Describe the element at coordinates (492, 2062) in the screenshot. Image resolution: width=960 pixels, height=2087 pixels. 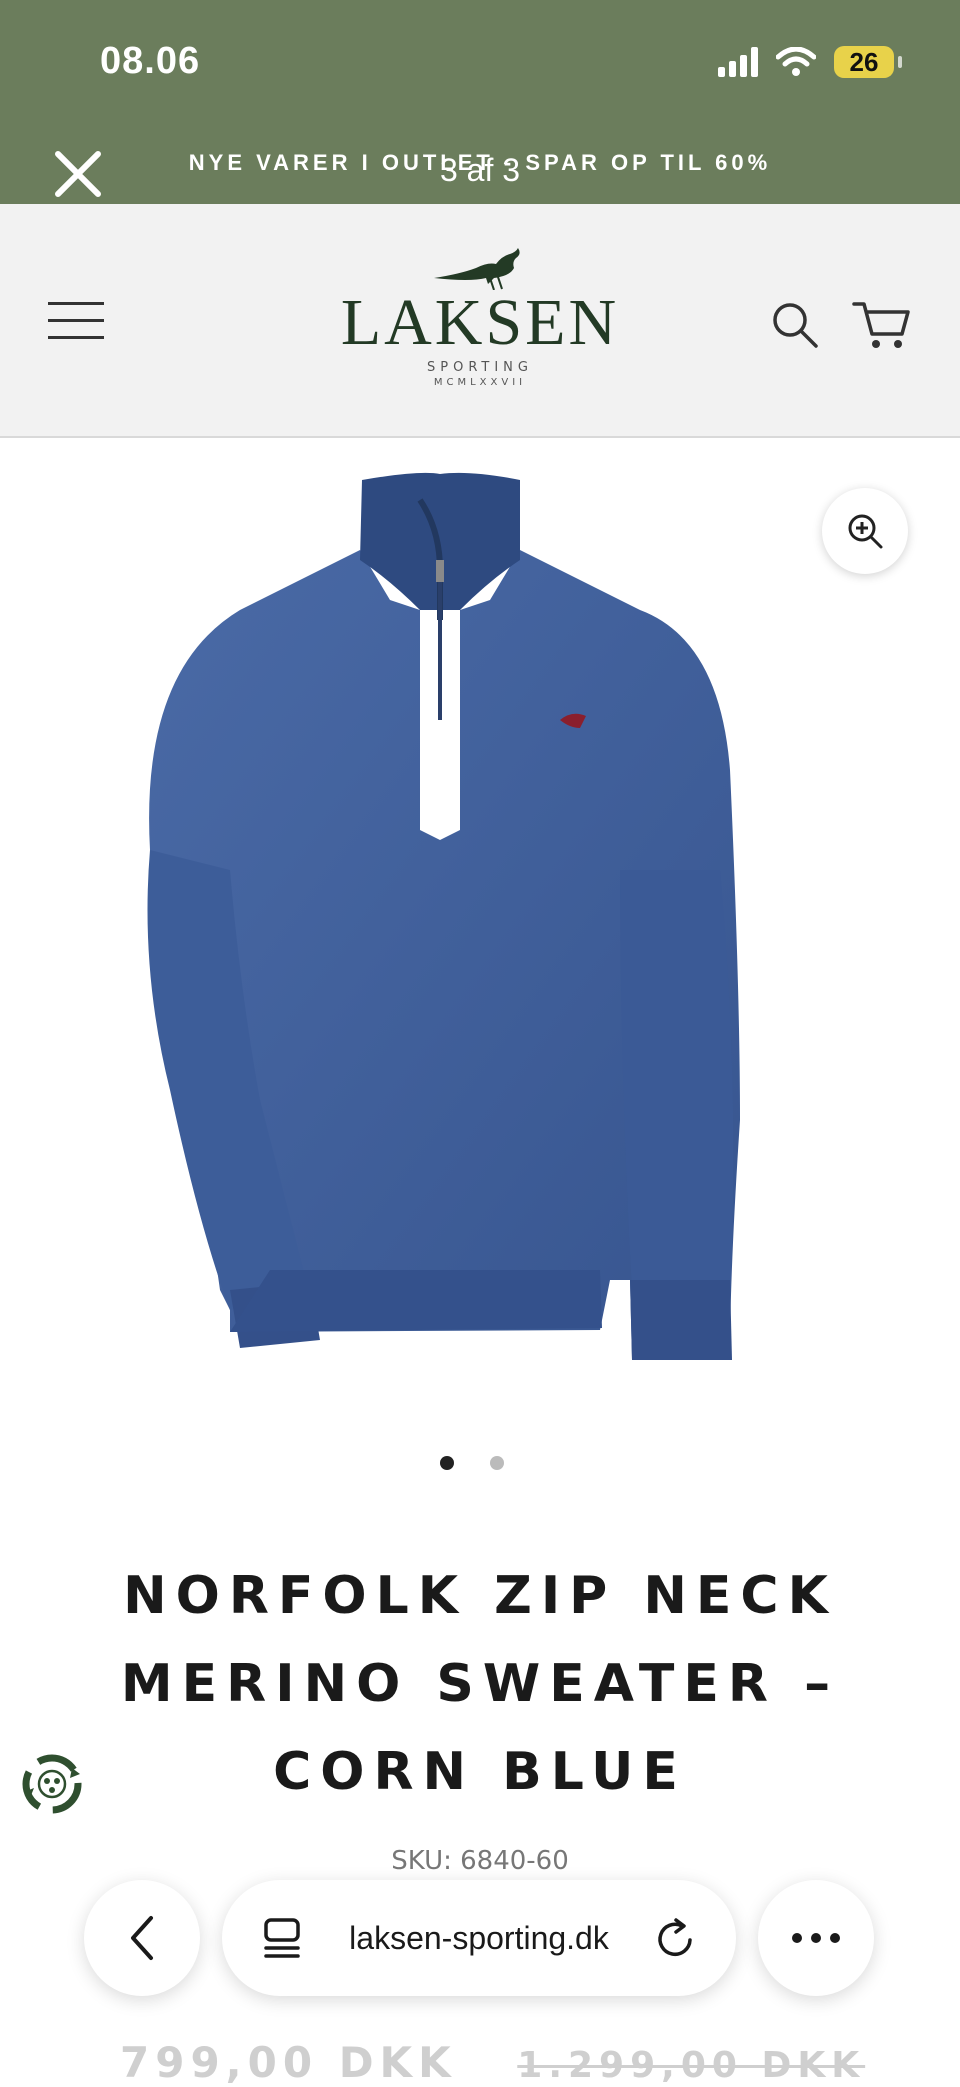
I see `price-row: 799,00 DKK 1.299,00 DKK` at that location.